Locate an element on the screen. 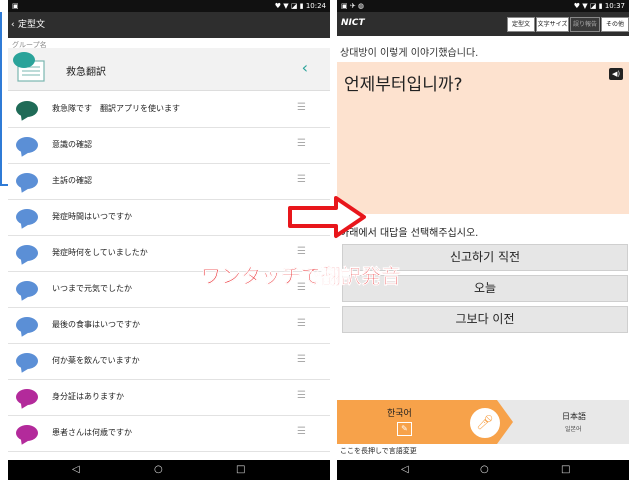 Image resolution: width=629 pixels, height=480 pixels. list-item: 意識の確認 ☰ is located at coordinates (169, 146).